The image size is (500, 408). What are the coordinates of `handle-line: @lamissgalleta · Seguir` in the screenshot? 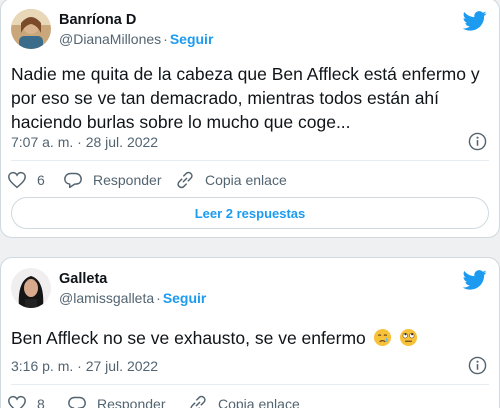 It's located at (132, 298).